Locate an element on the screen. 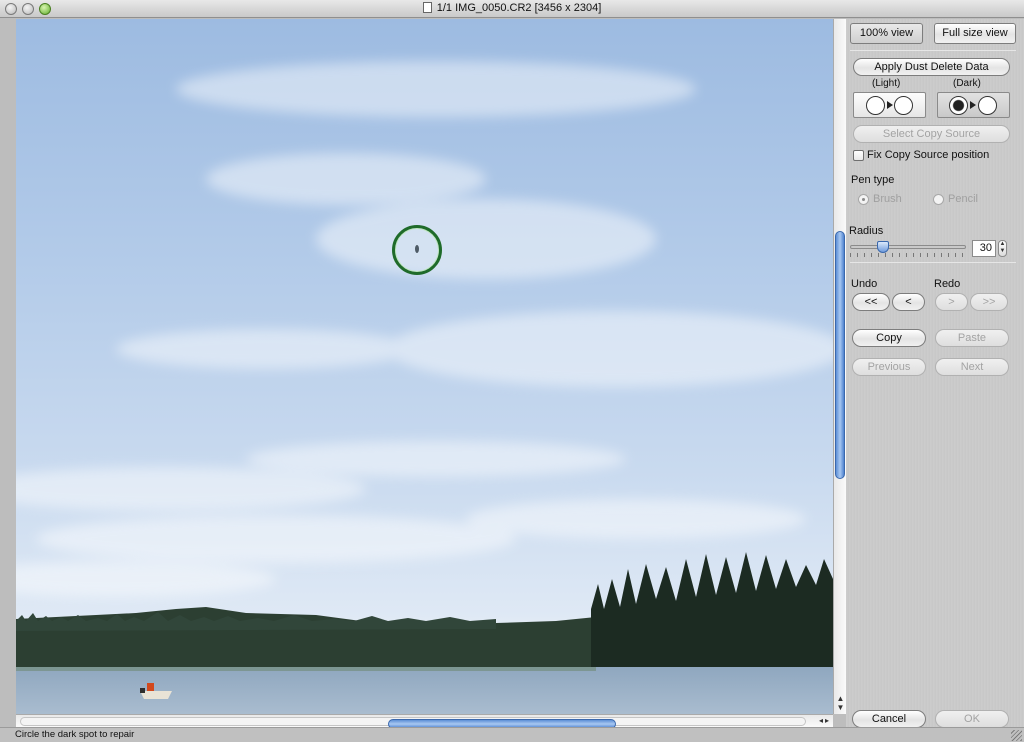  status-bar: Circle the dark spot to repair is located at coordinates (512, 734).